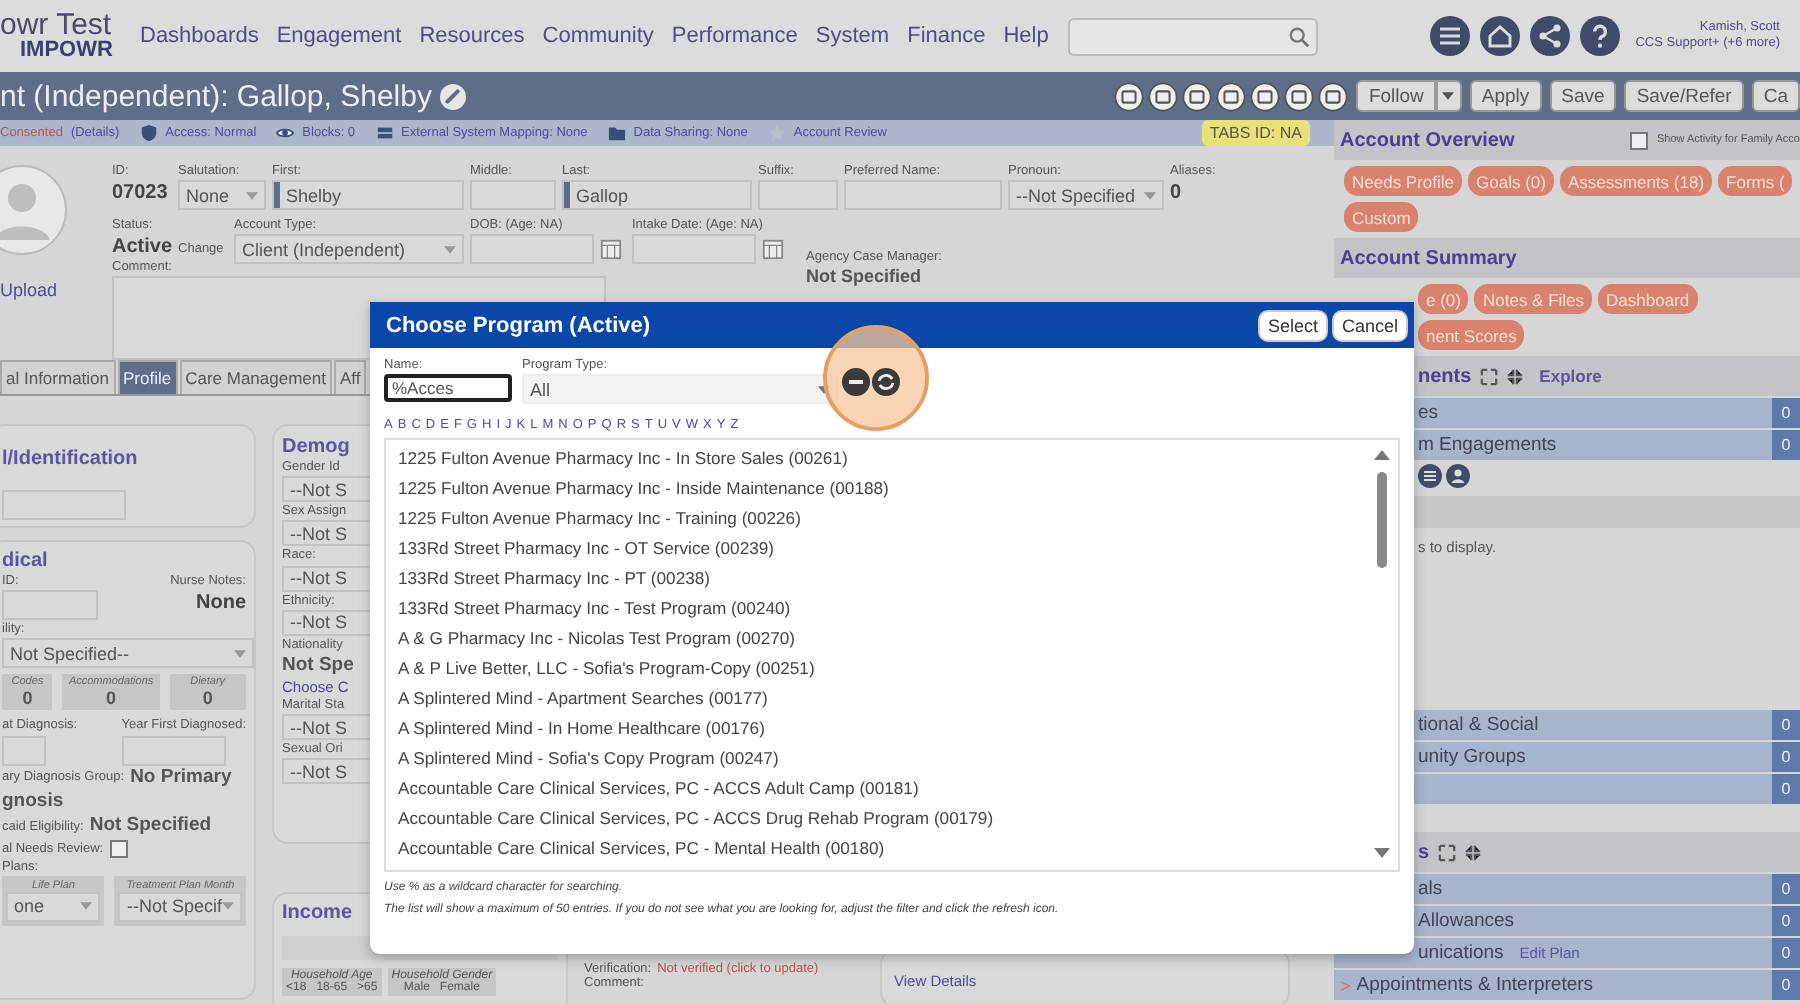 This screenshot has width=1800, height=1004. I want to click on dropdown-button, so click(1448, 96).